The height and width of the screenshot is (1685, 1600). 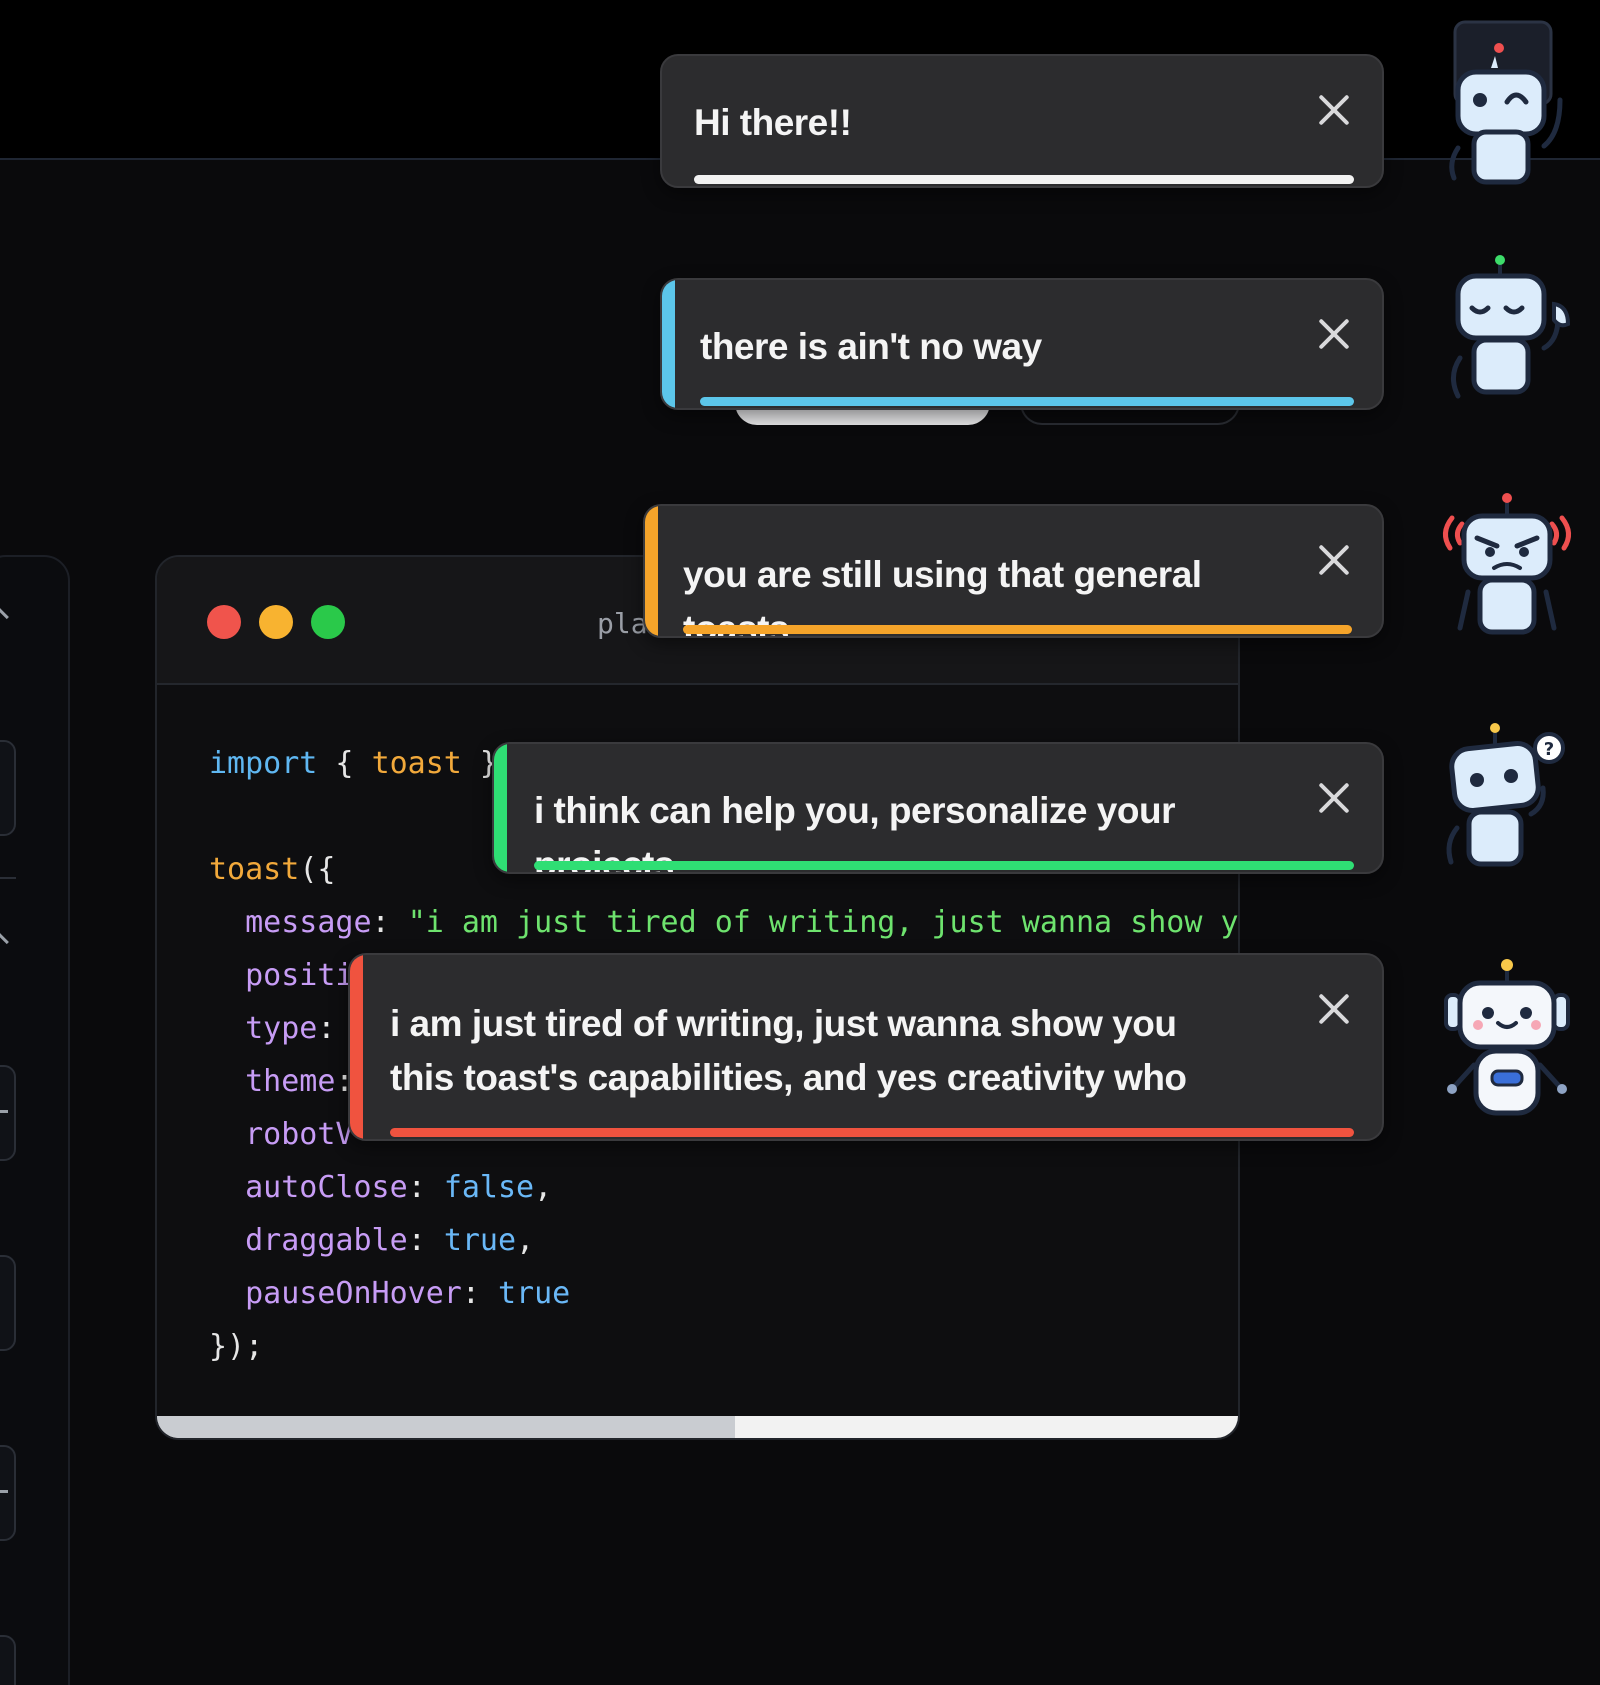 What do you see at coordinates (1507, 564) in the screenshot?
I see `angry-robot-icon` at bounding box center [1507, 564].